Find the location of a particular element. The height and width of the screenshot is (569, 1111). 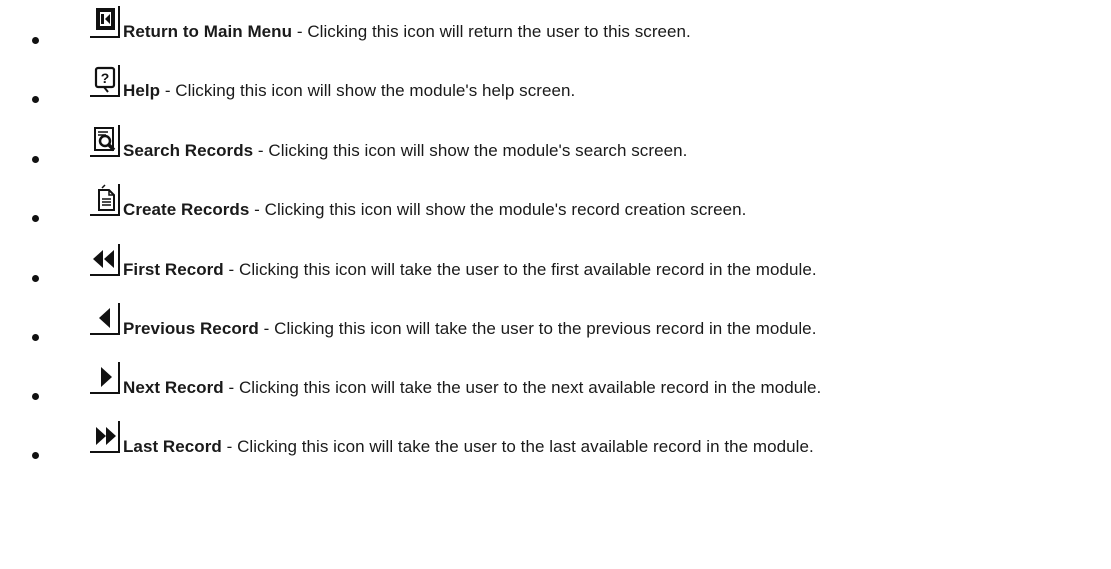

item-name: Last Record is located at coordinates (172, 446).